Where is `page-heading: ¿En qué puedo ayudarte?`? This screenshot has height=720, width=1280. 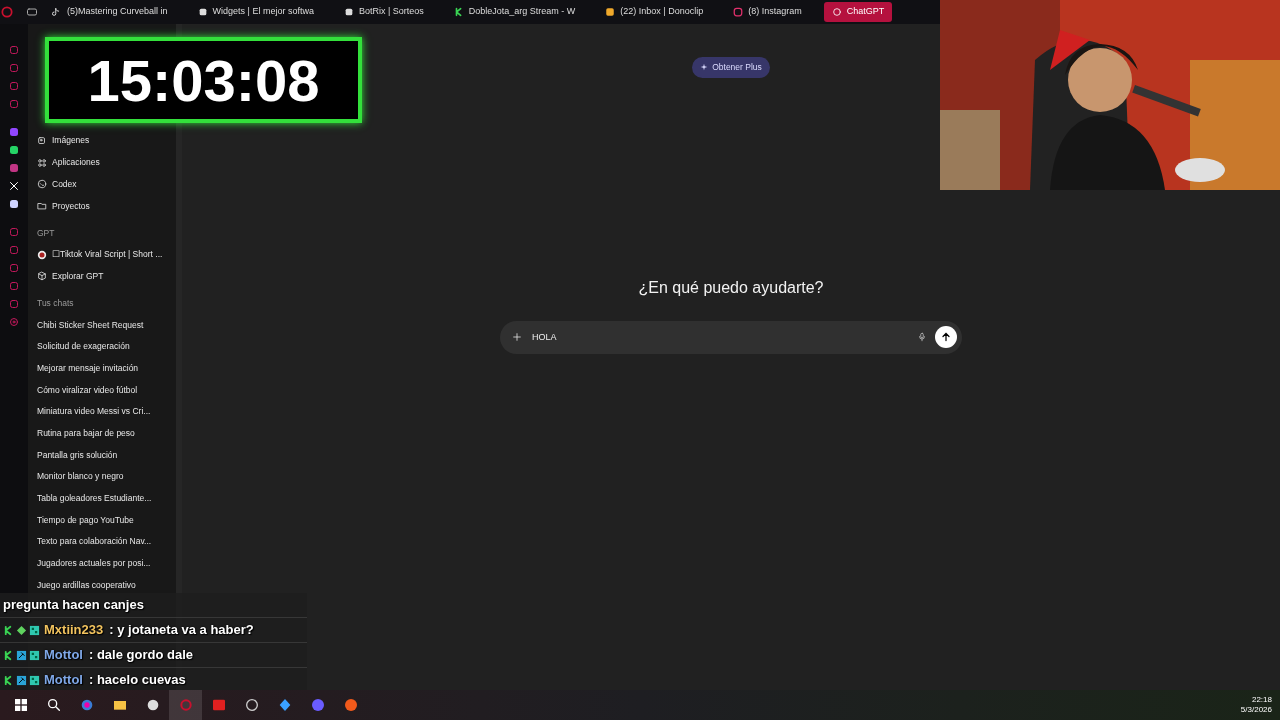 page-heading: ¿En qué puedo ayudarte? is located at coordinates (731, 287).